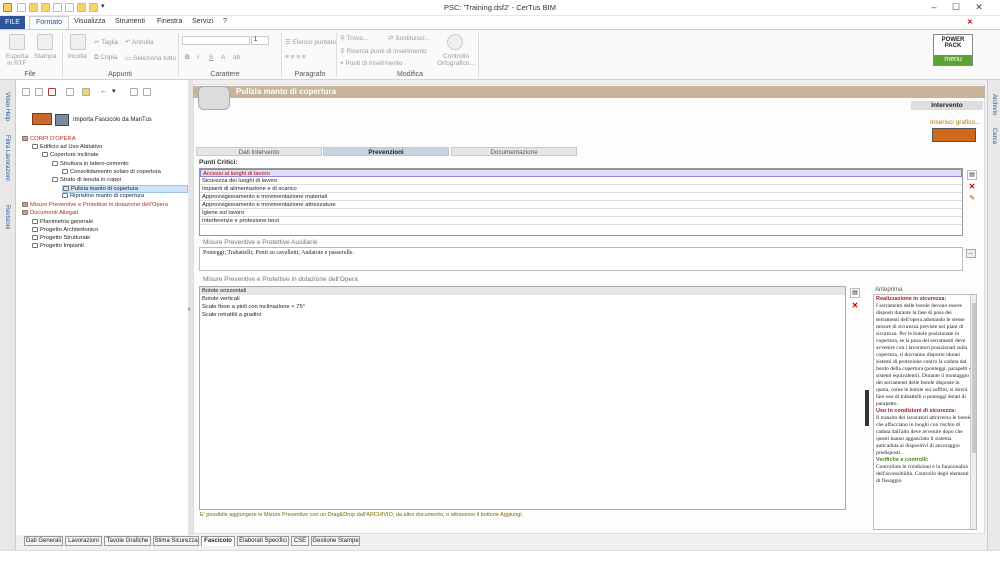  What do you see at coordinates (956, 7) in the screenshot?
I see `maximize-icon: ☐` at bounding box center [956, 7].